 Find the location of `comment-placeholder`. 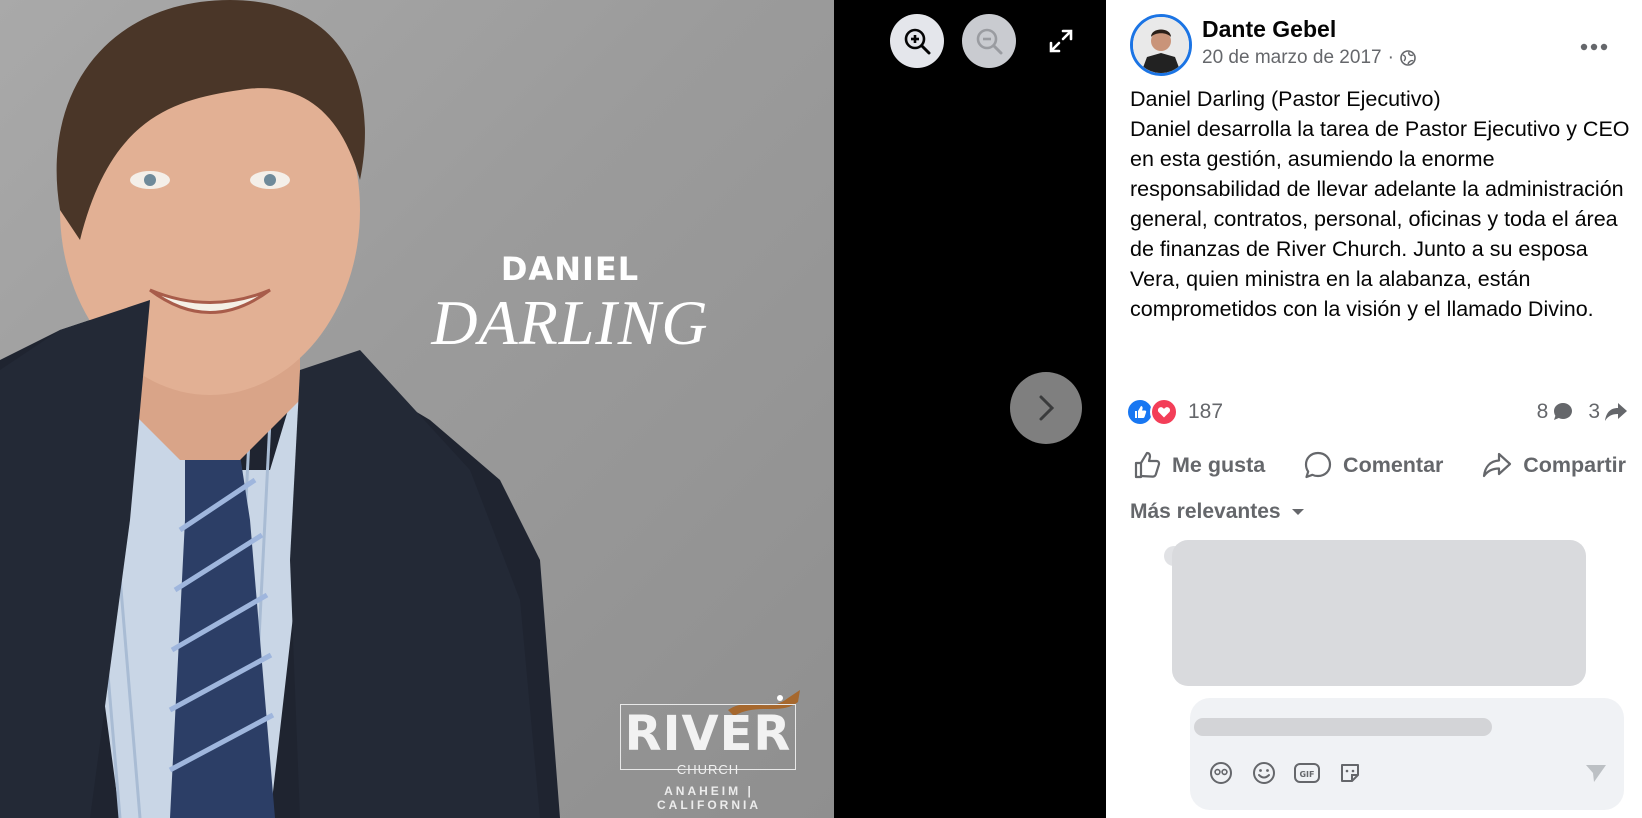

comment-placeholder is located at coordinates (1379, 613).